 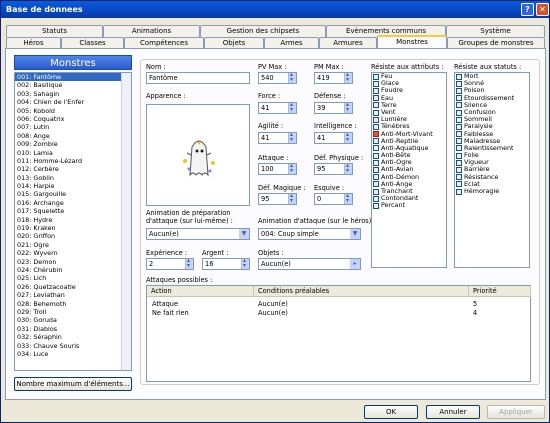 I want to click on list-item: 009: Zombie, so click(x=73, y=144).